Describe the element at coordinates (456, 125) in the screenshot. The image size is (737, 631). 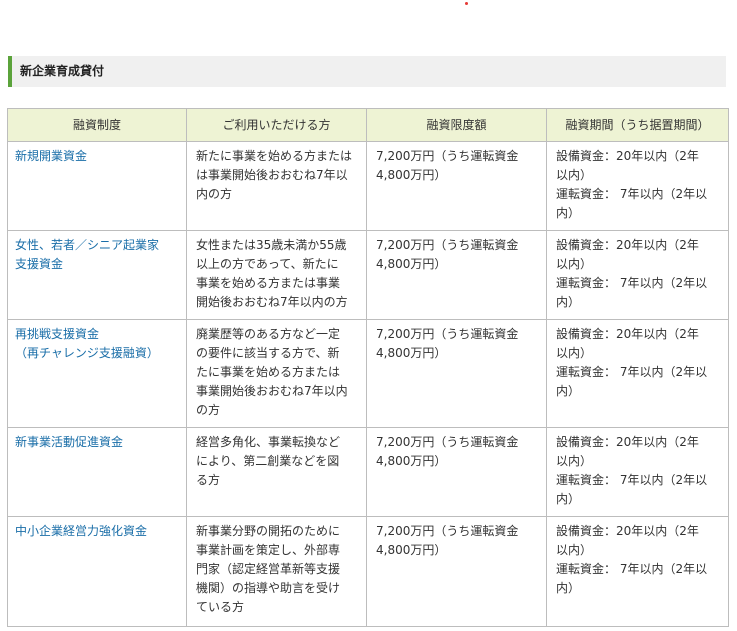
I see `header-limit: 融資限度額` at that location.